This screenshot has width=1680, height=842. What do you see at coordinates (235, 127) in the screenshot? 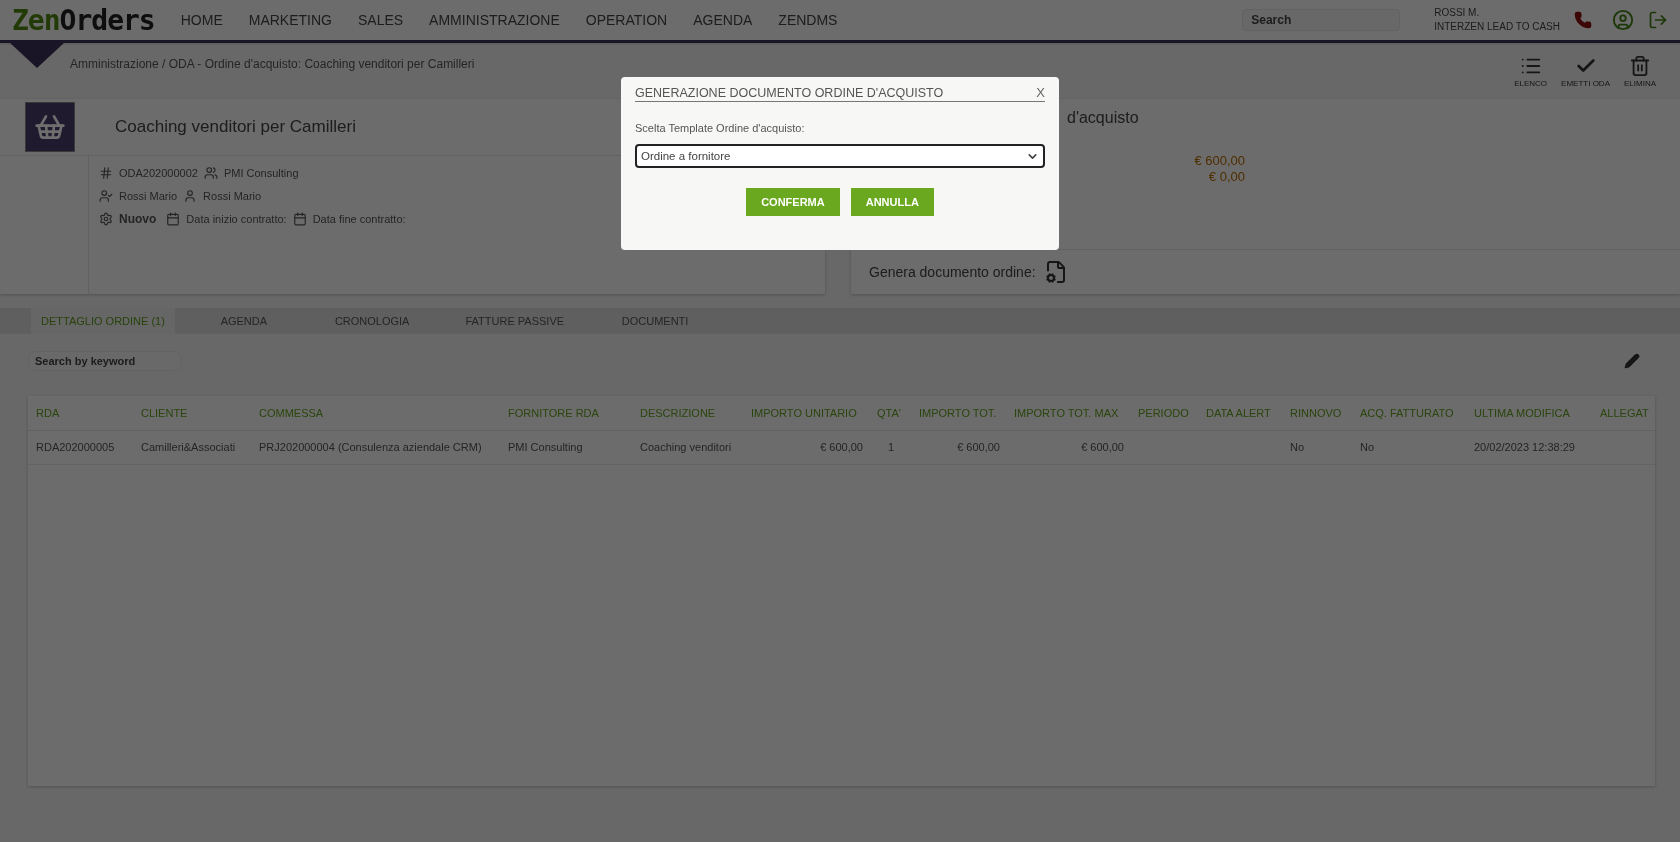
I see `order-title: Coaching venditori per Camilleri` at bounding box center [235, 127].